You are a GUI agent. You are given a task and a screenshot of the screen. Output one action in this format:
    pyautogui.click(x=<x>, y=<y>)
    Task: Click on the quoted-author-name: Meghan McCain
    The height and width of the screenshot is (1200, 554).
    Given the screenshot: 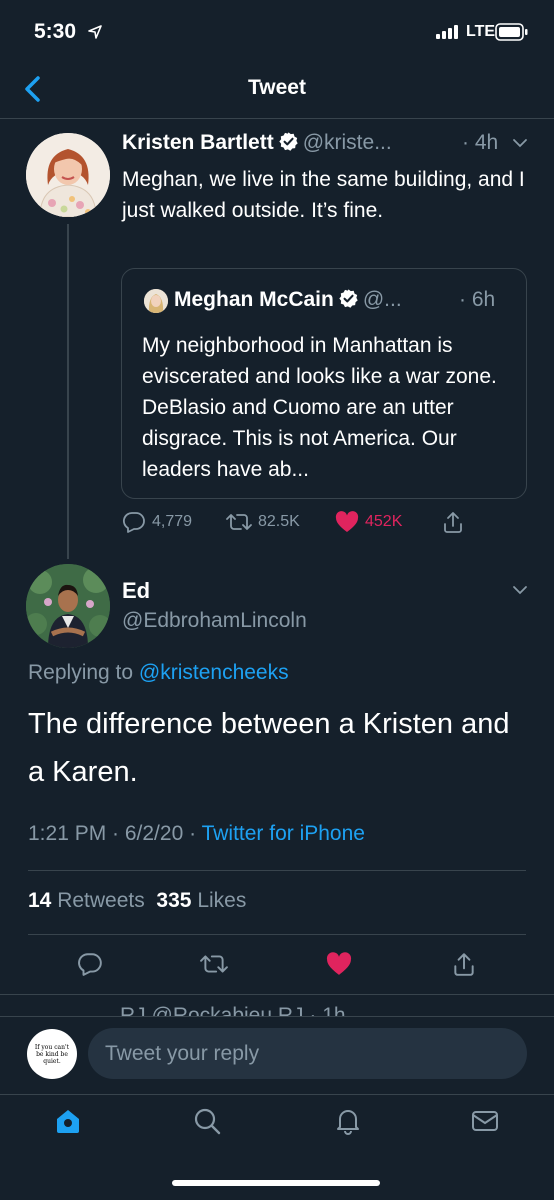 What is the action you would take?
    pyautogui.click(x=254, y=299)
    